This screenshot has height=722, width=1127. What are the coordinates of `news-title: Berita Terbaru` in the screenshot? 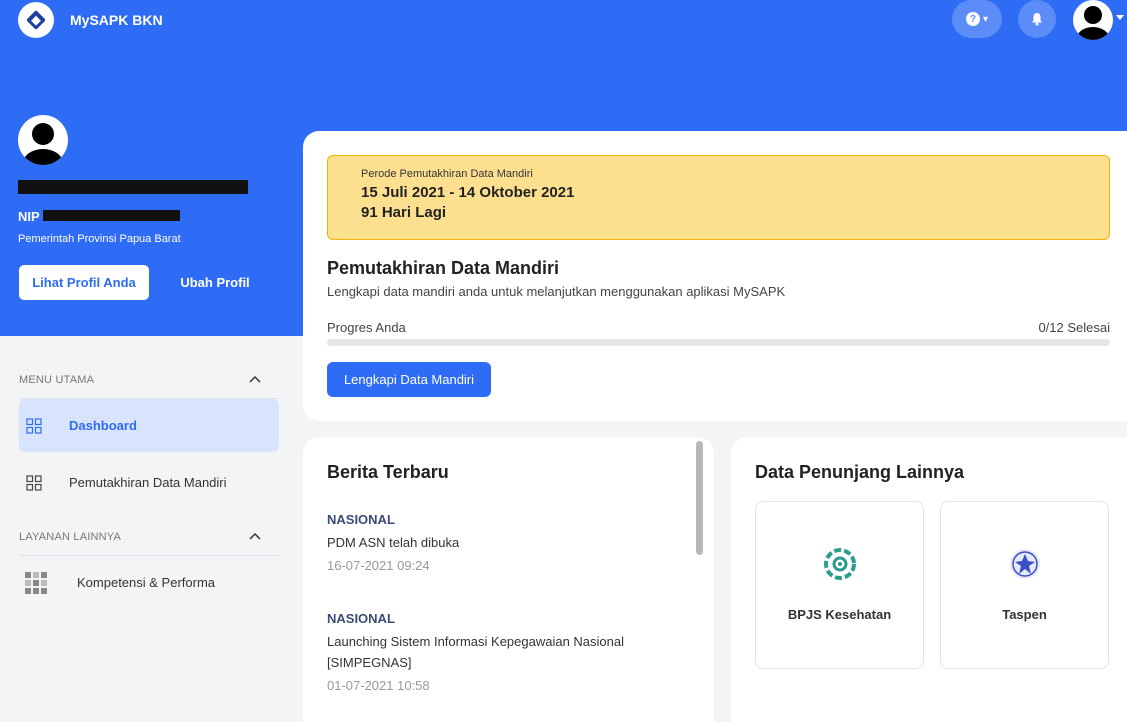 It's located at (388, 472).